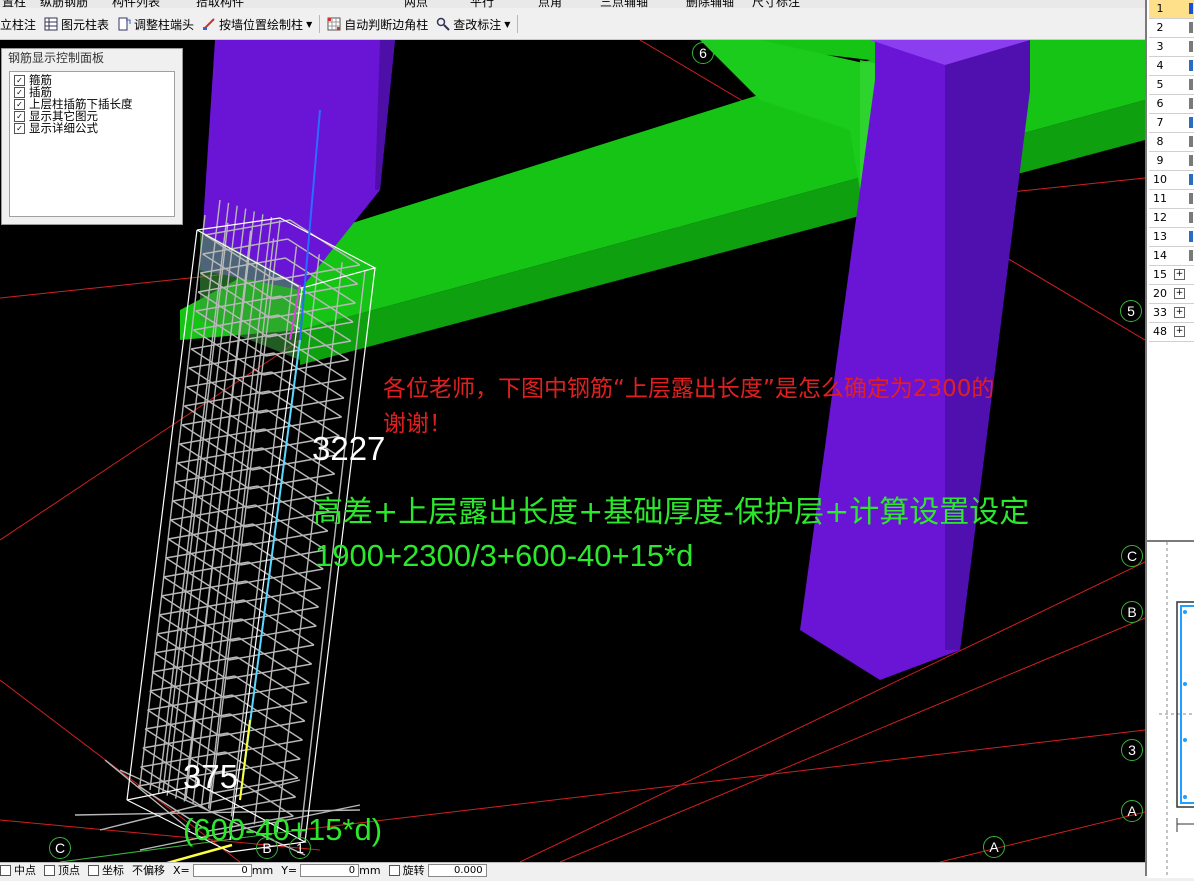 The width and height of the screenshot is (1194, 881). I want to click on column-right-side, so click(987, 345).